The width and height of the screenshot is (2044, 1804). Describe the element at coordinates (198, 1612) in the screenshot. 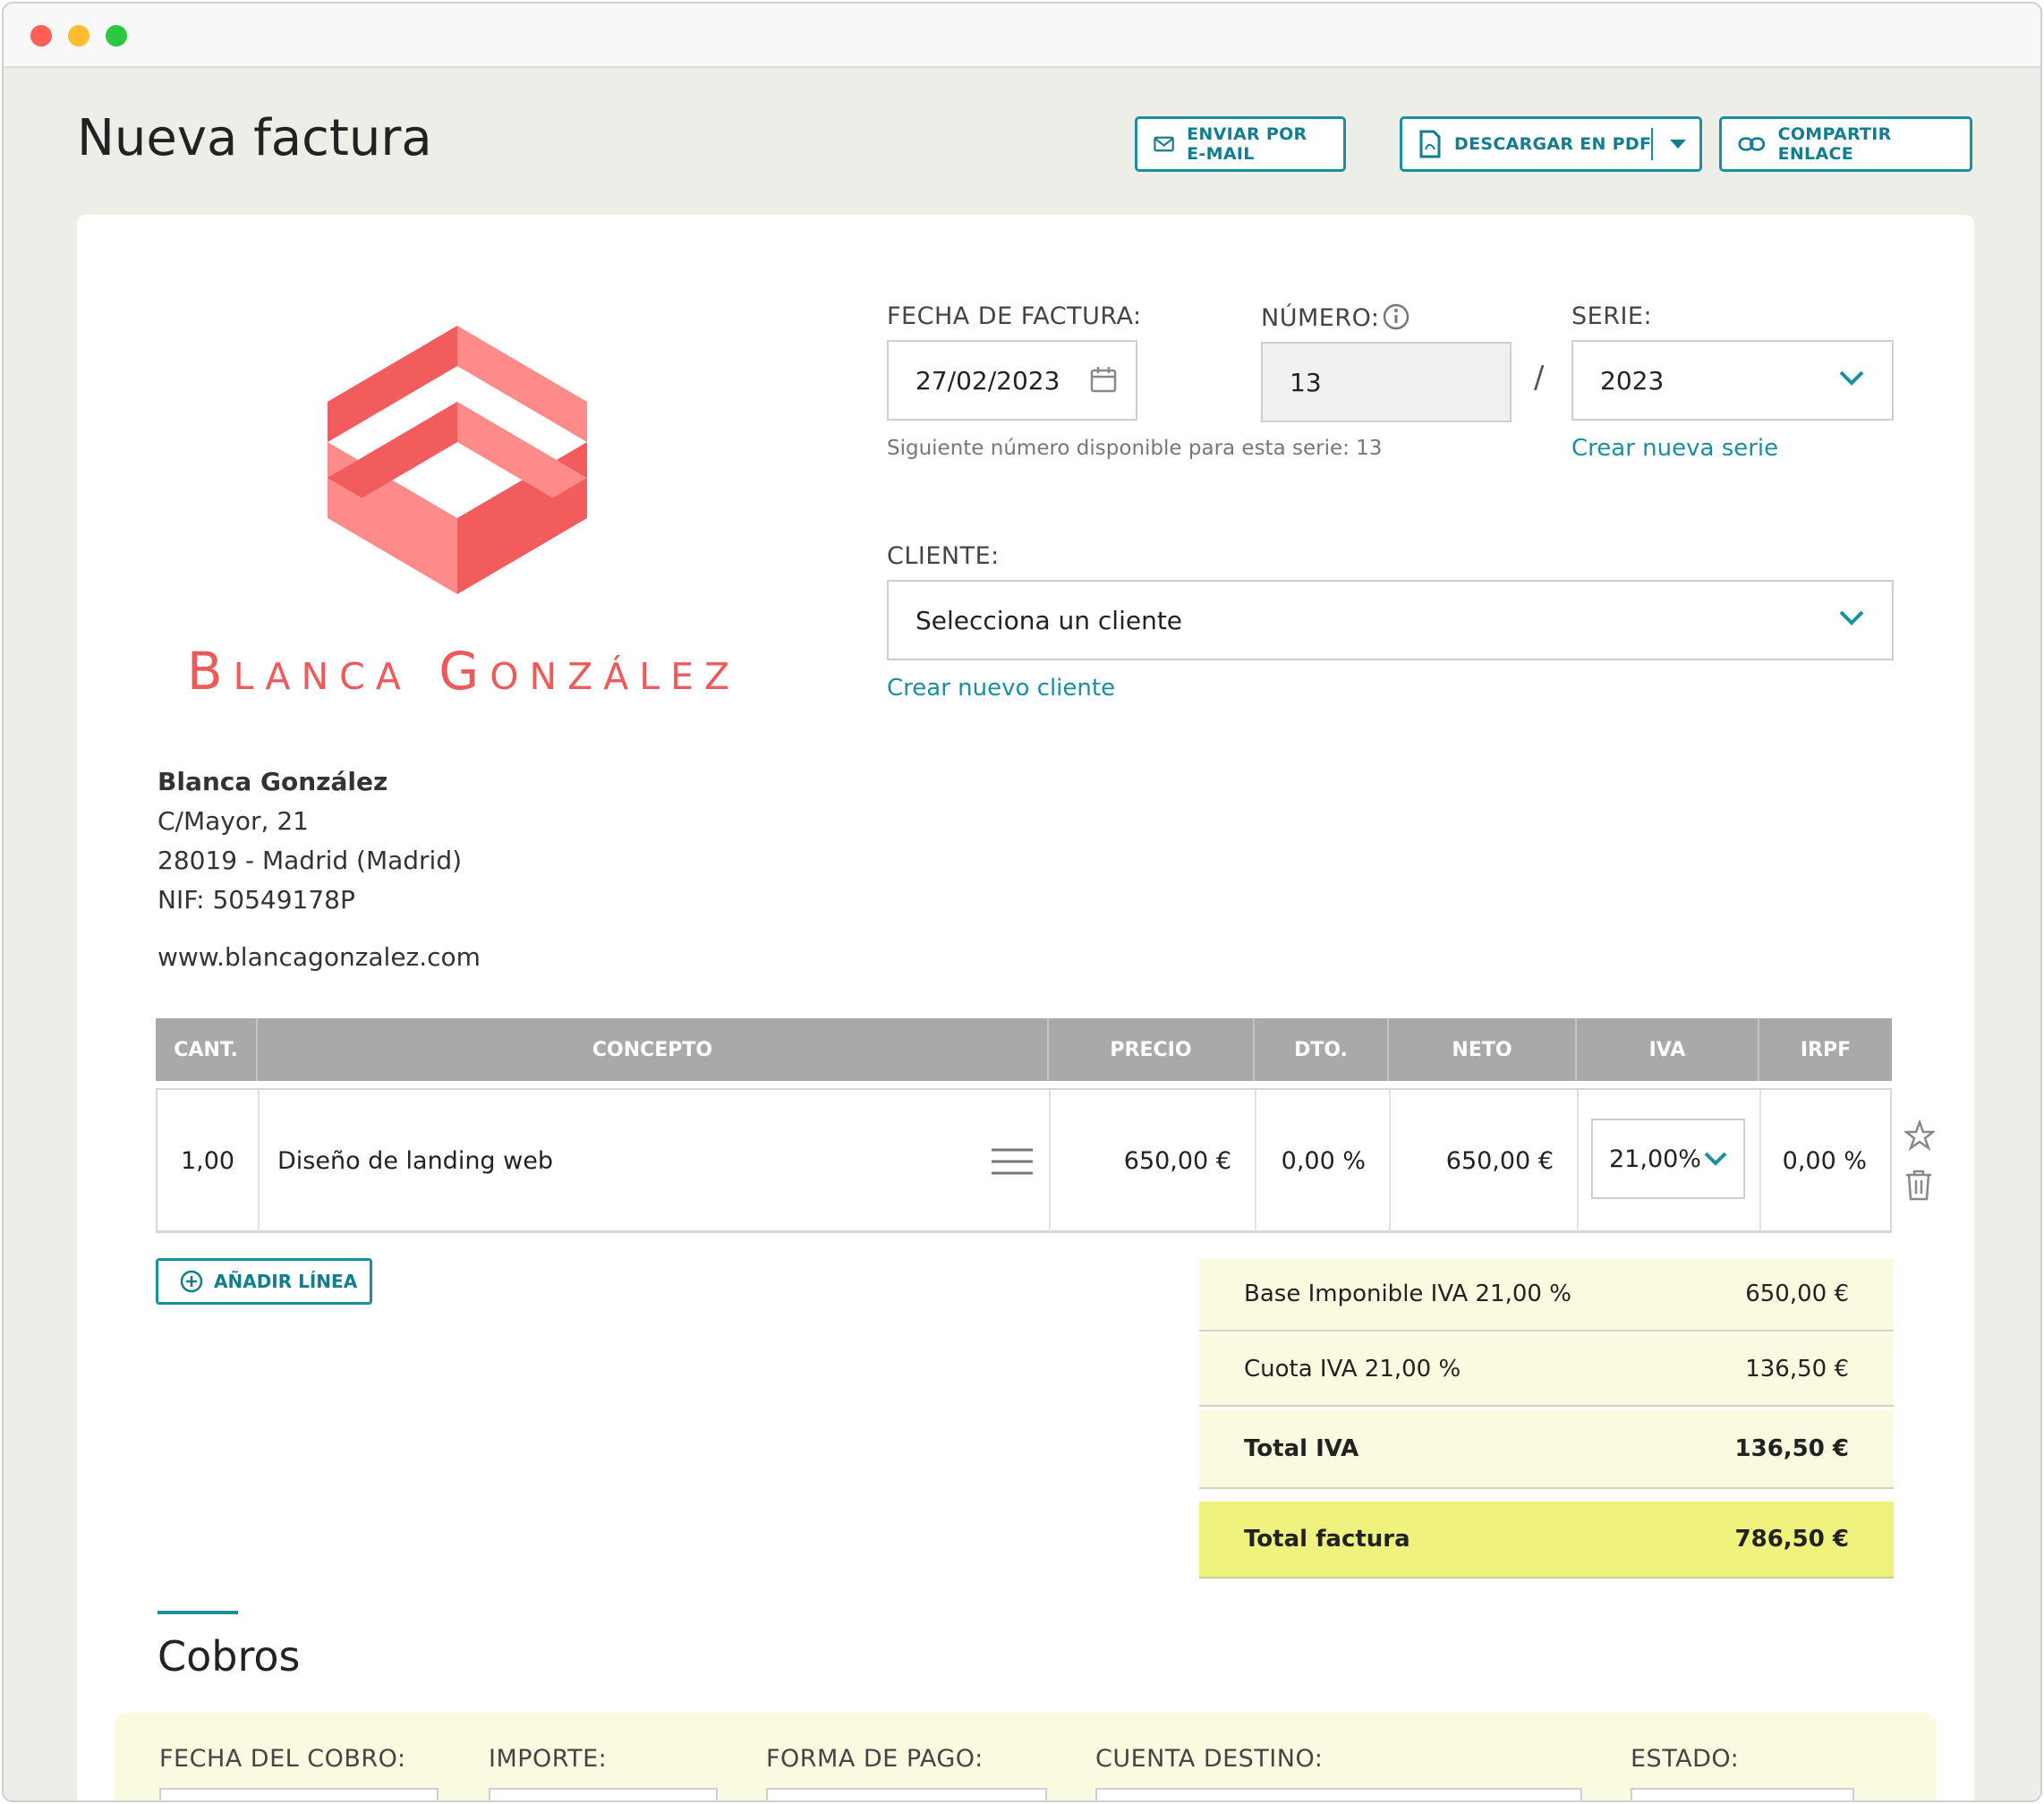

I see `section-accent-bar` at that location.